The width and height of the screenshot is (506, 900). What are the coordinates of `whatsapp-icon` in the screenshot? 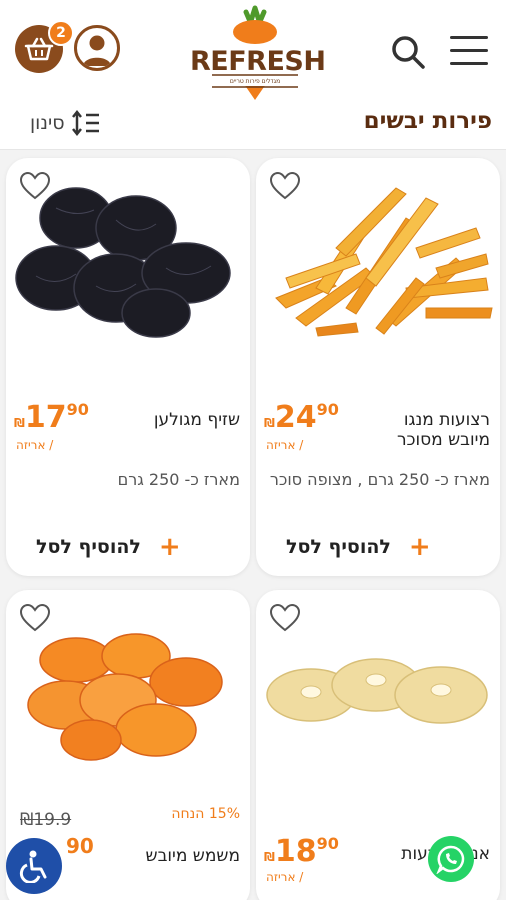 It's located at (450, 859).